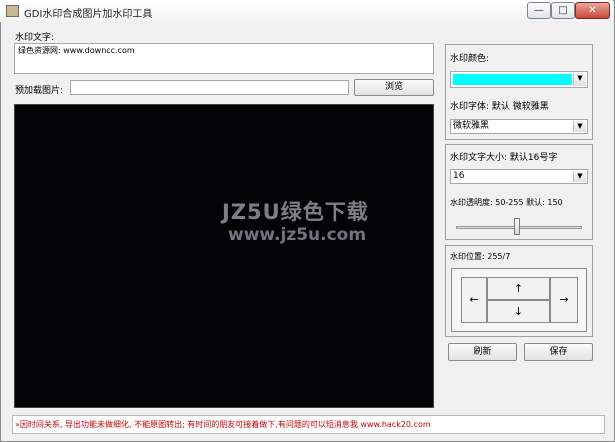 This screenshot has width=615, height=442. Describe the element at coordinates (539, 10) in the screenshot. I see `minimize-button: —` at that location.